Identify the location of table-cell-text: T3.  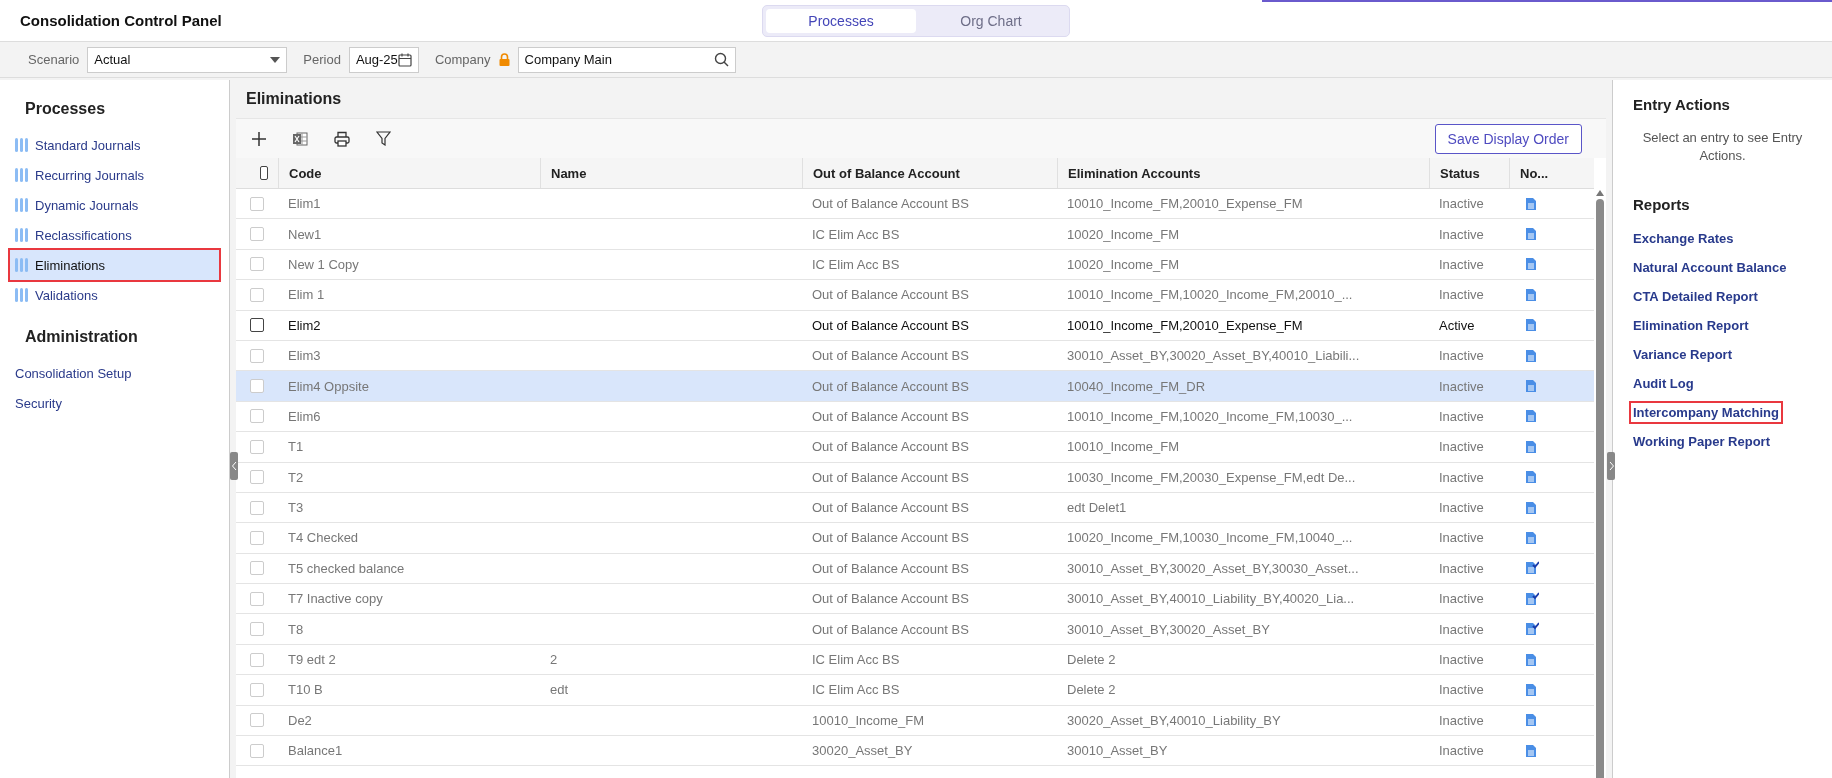
(296, 508).